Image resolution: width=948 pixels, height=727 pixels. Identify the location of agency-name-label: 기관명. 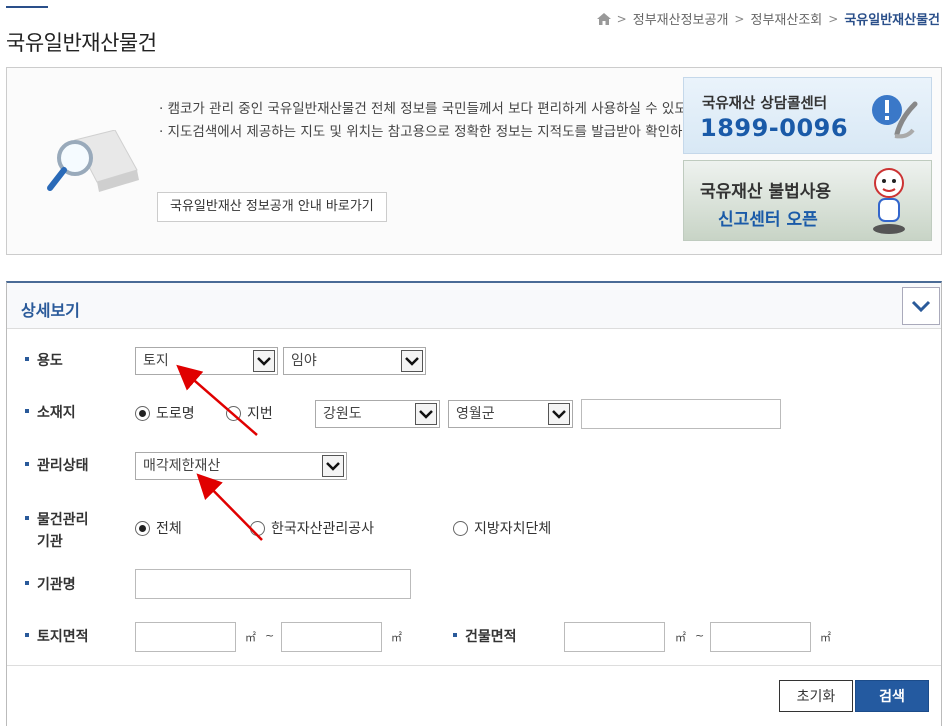
(50, 585).